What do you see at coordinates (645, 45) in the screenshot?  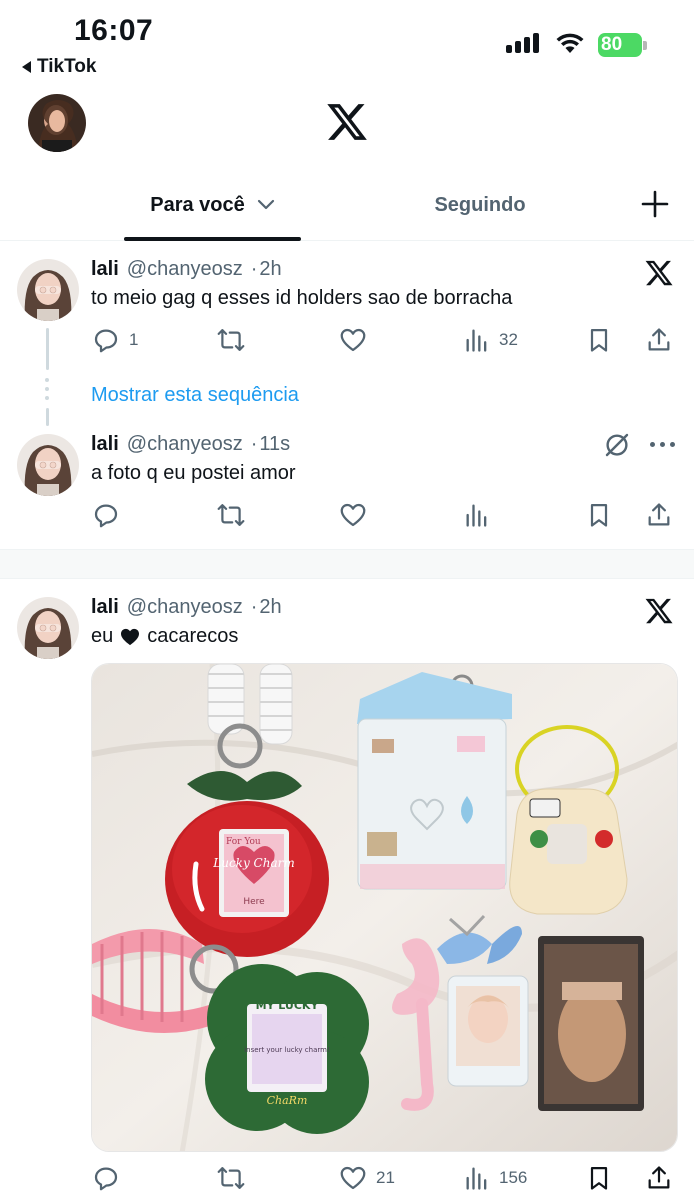 I see `battery-cap` at bounding box center [645, 45].